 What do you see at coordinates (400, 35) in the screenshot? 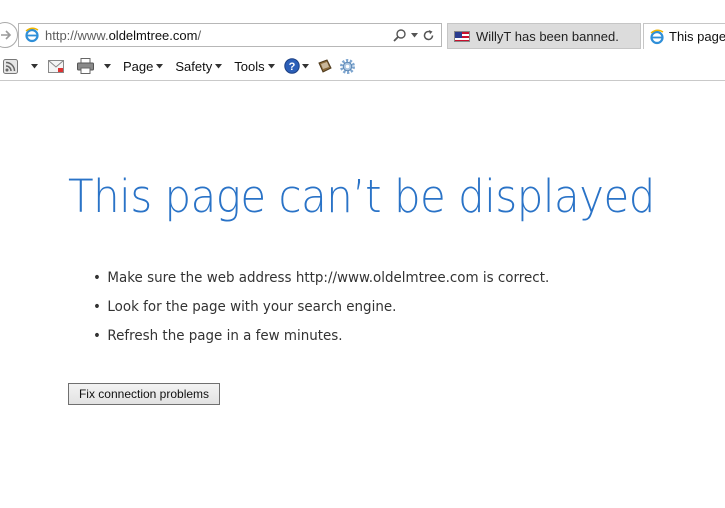
I see `search-icon` at bounding box center [400, 35].